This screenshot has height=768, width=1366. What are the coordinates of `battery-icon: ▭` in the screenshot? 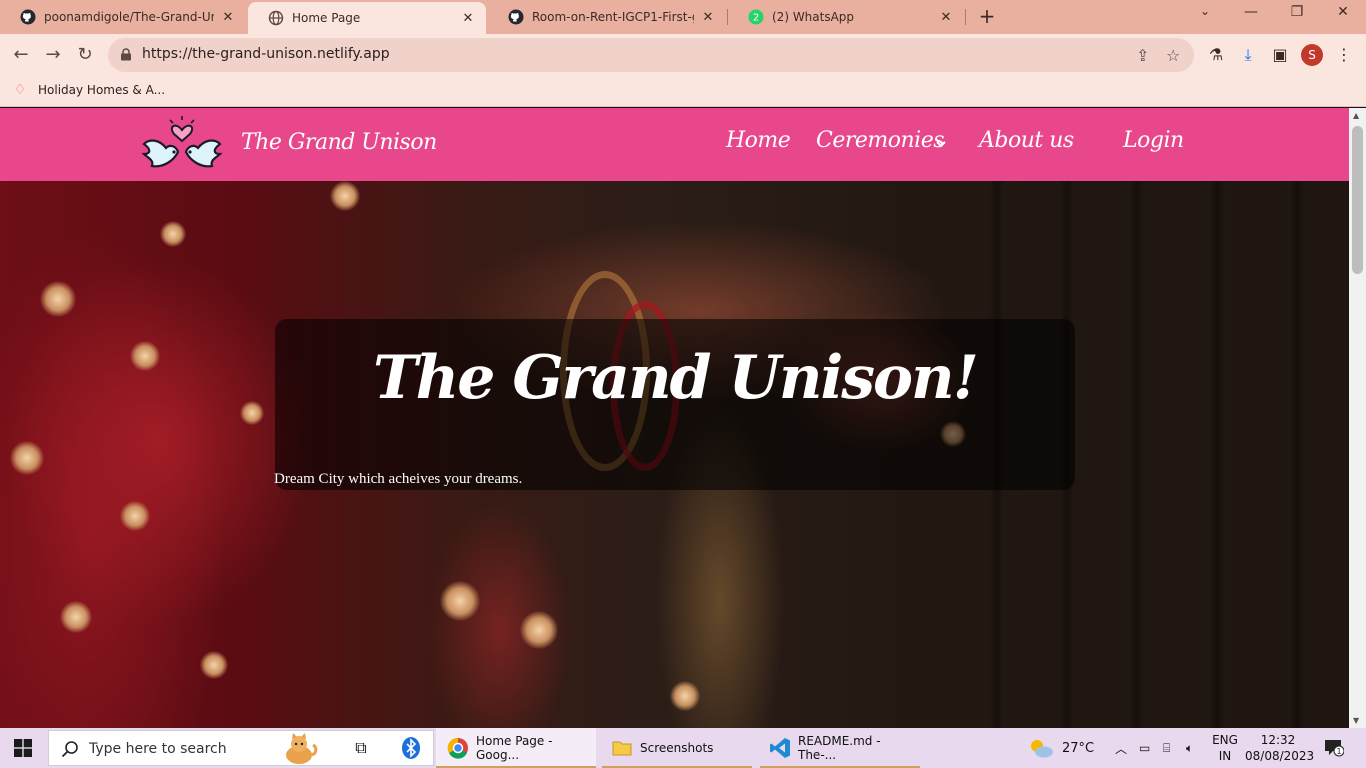 It's located at (1145, 748).